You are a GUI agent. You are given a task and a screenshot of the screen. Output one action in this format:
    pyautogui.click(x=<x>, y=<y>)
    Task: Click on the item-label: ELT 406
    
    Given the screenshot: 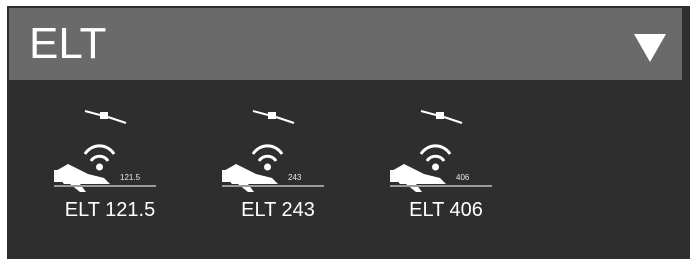 What is the action you would take?
    pyautogui.click(x=446, y=210)
    